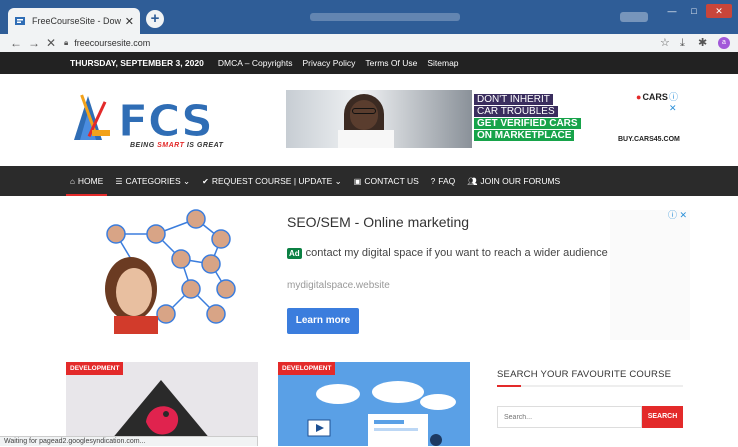 The width and height of the screenshot is (738, 447). What do you see at coordinates (433, 181) in the screenshot?
I see `help-icon: ?` at bounding box center [433, 181].